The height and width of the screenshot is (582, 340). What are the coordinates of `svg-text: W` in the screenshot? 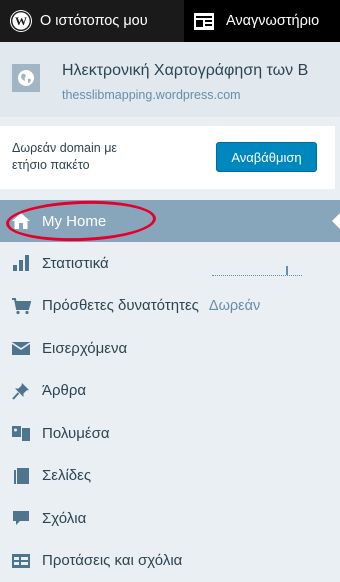 It's located at (21, 21).